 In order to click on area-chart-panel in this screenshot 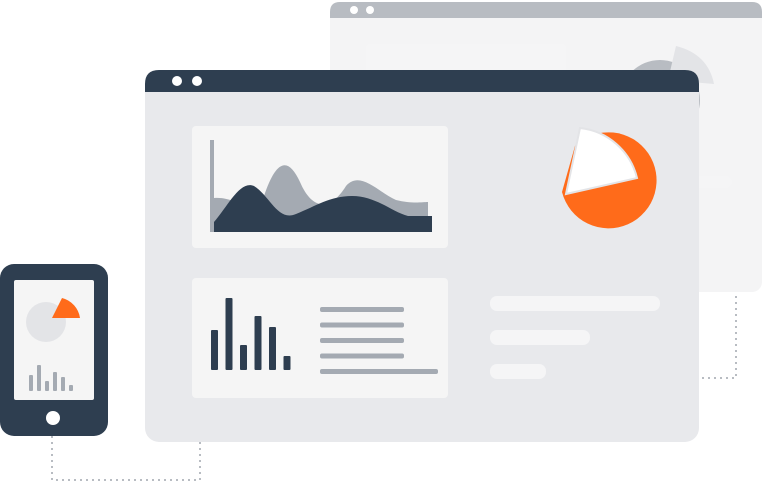, I will do `click(320, 187)`.